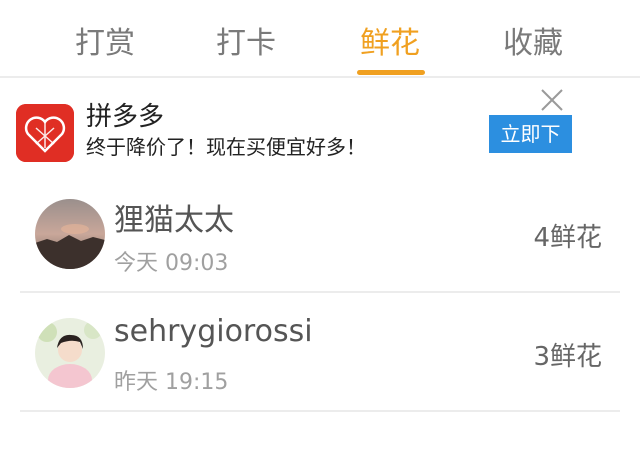 This screenshot has height=453, width=640. What do you see at coordinates (171, 382) in the screenshot?
I see `timestamp: 昨天 19:15` at bounding box center [171, 382].